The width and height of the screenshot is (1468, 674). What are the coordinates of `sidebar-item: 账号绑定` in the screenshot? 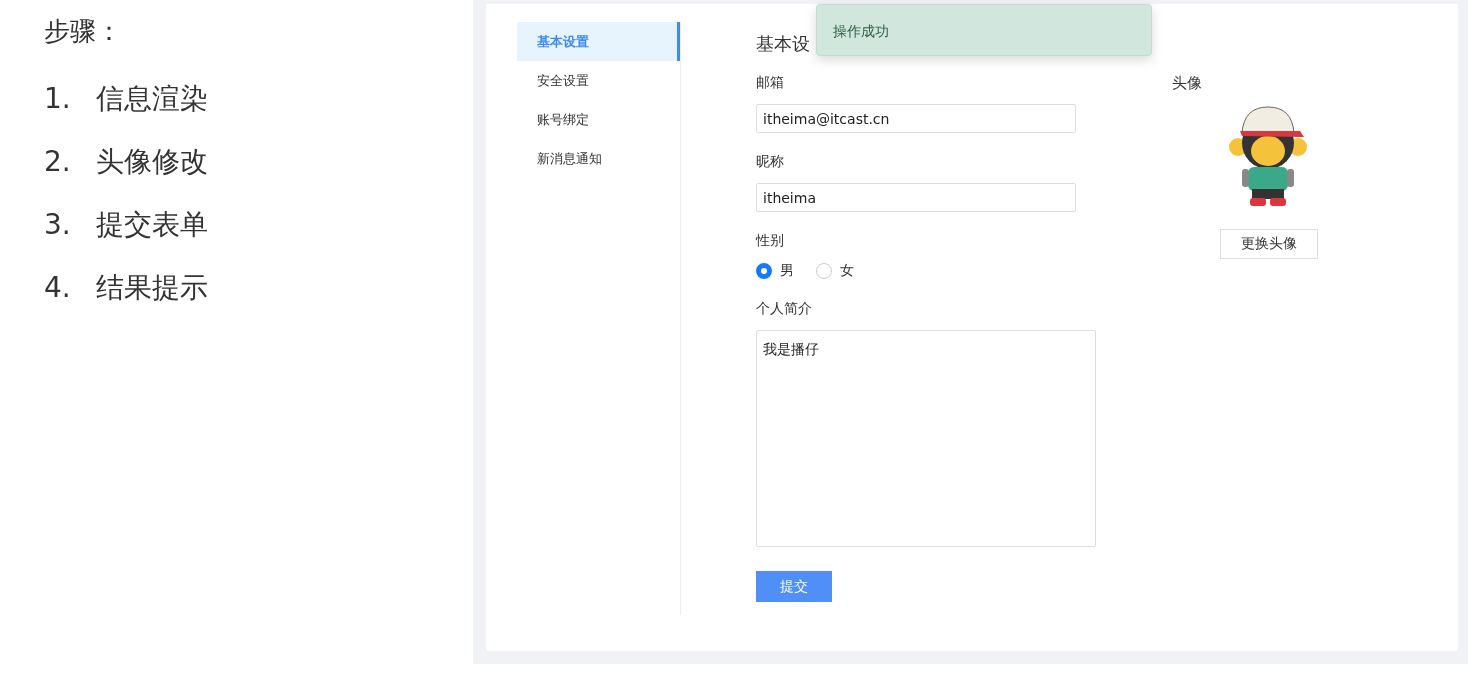 It's located at (598, 119).